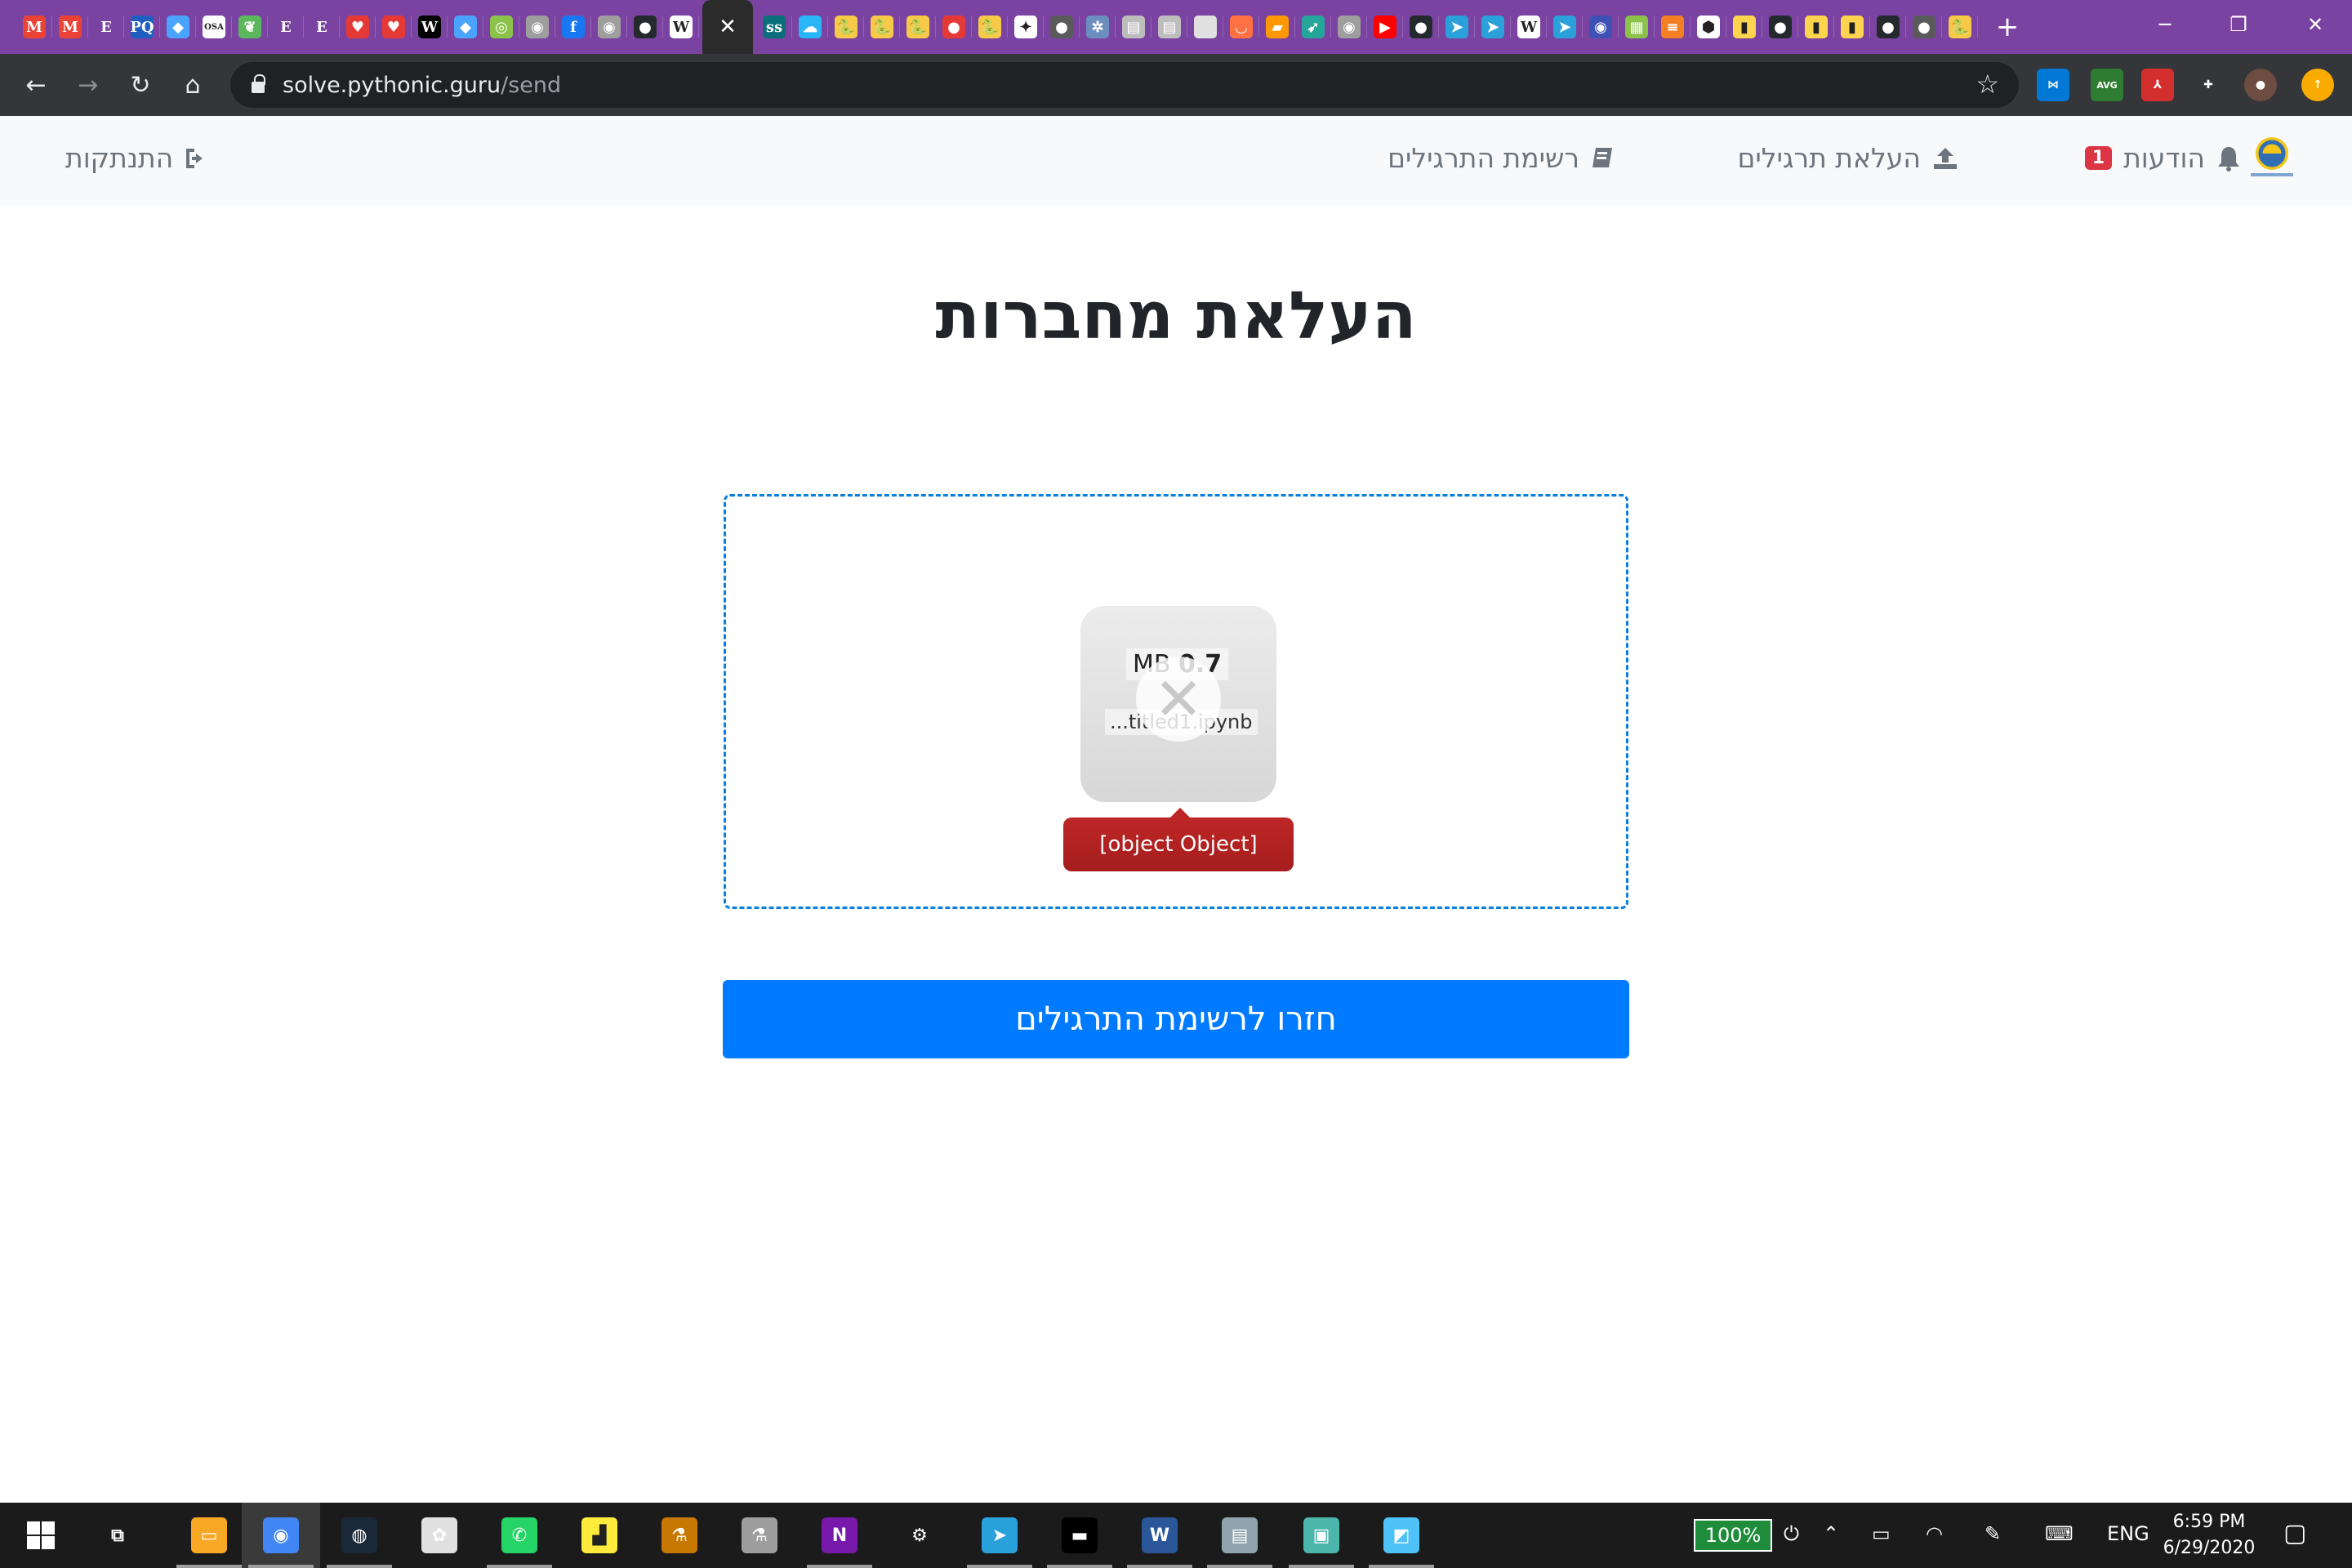 The width and height of the screenshot is (2352, 1568). Describe the element at coordinates (1501, 158) in the screenshot. I see `nav-exercise-list: רשימת התרגילים` at that location.